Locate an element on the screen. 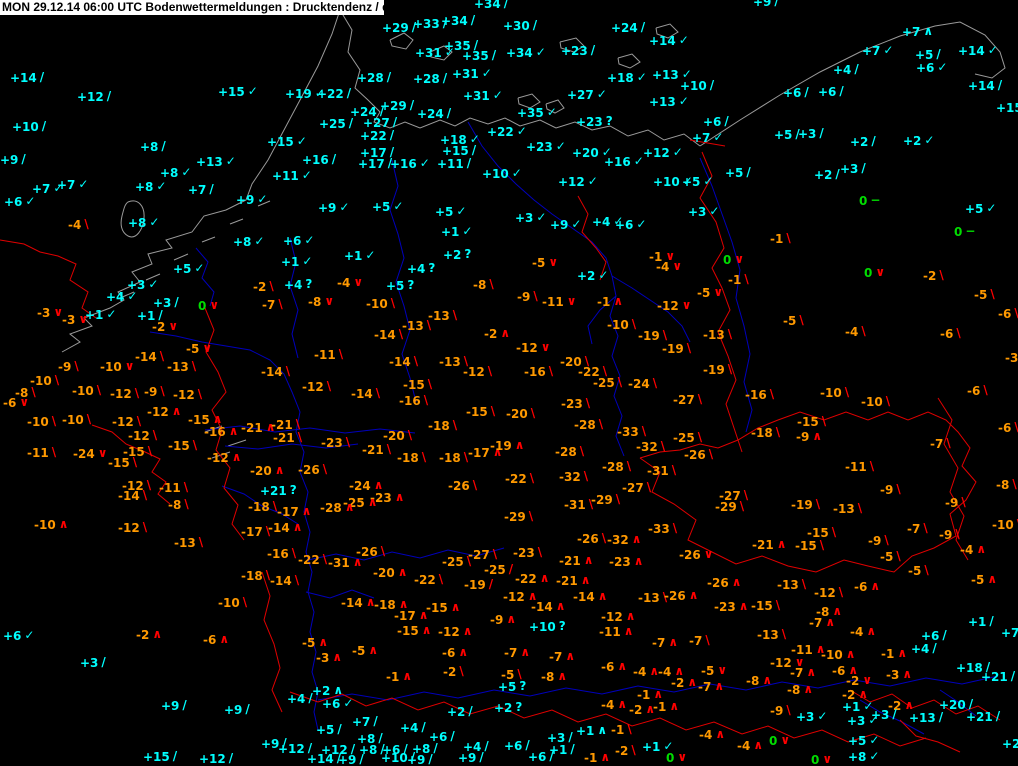  station: -10\ is located at coordinates (380, 303).